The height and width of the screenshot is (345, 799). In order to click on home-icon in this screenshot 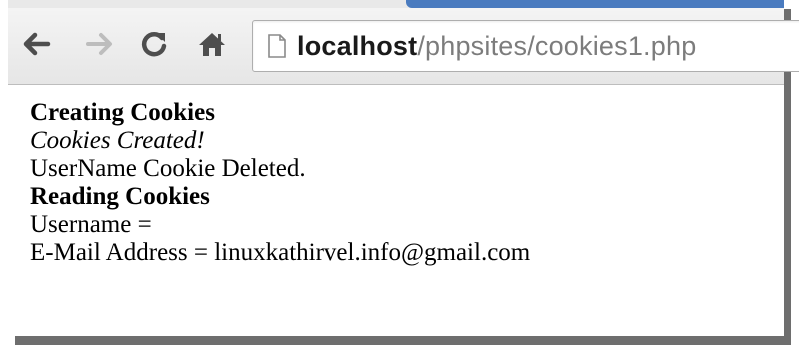, I will do `click(212, 44)`.